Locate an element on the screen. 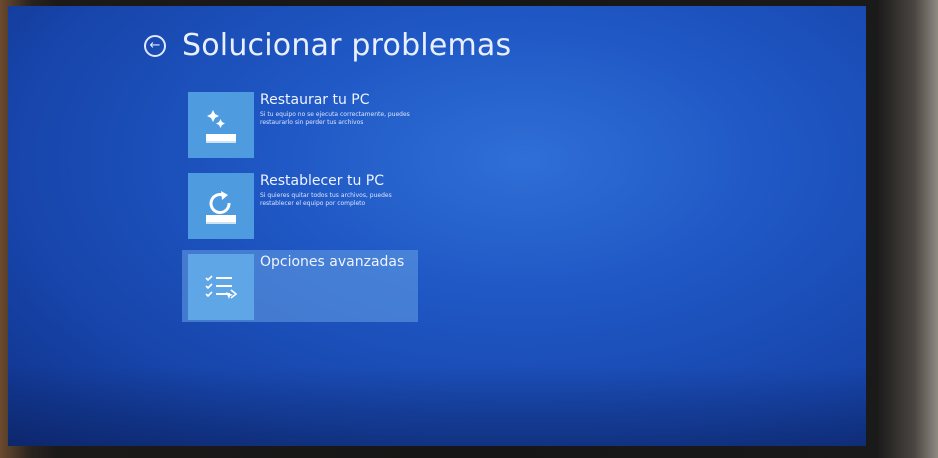  page-title: Solucionar problemas is located at coordinates (347, 45).